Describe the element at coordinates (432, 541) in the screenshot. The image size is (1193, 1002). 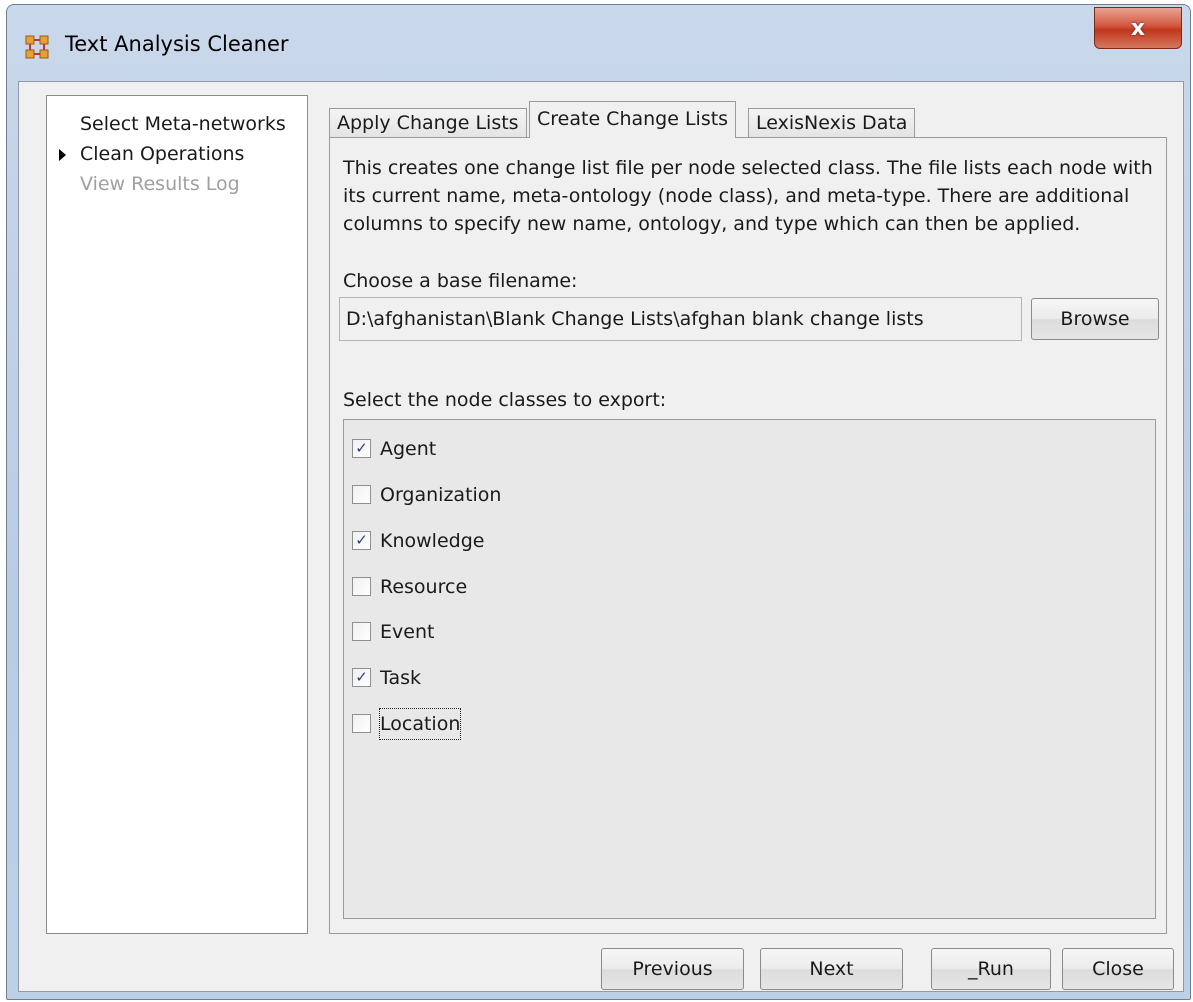
I see `checkbox-label: Knowledge` at that location.